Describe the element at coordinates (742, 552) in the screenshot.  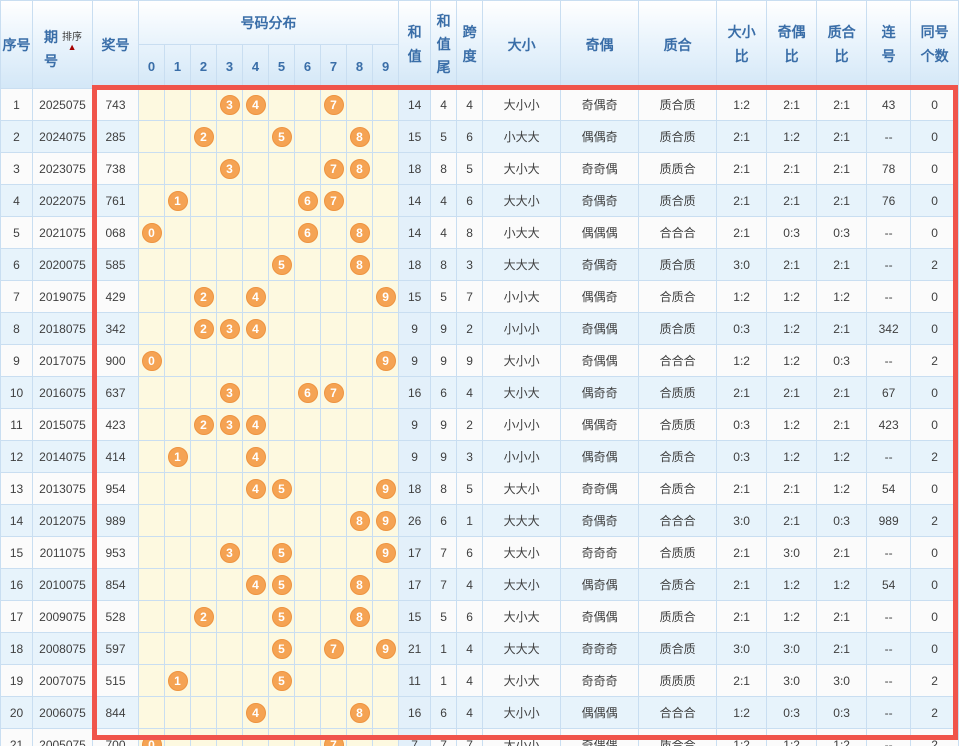
I see `cell-big-small-ratio: 2:1` at that location.